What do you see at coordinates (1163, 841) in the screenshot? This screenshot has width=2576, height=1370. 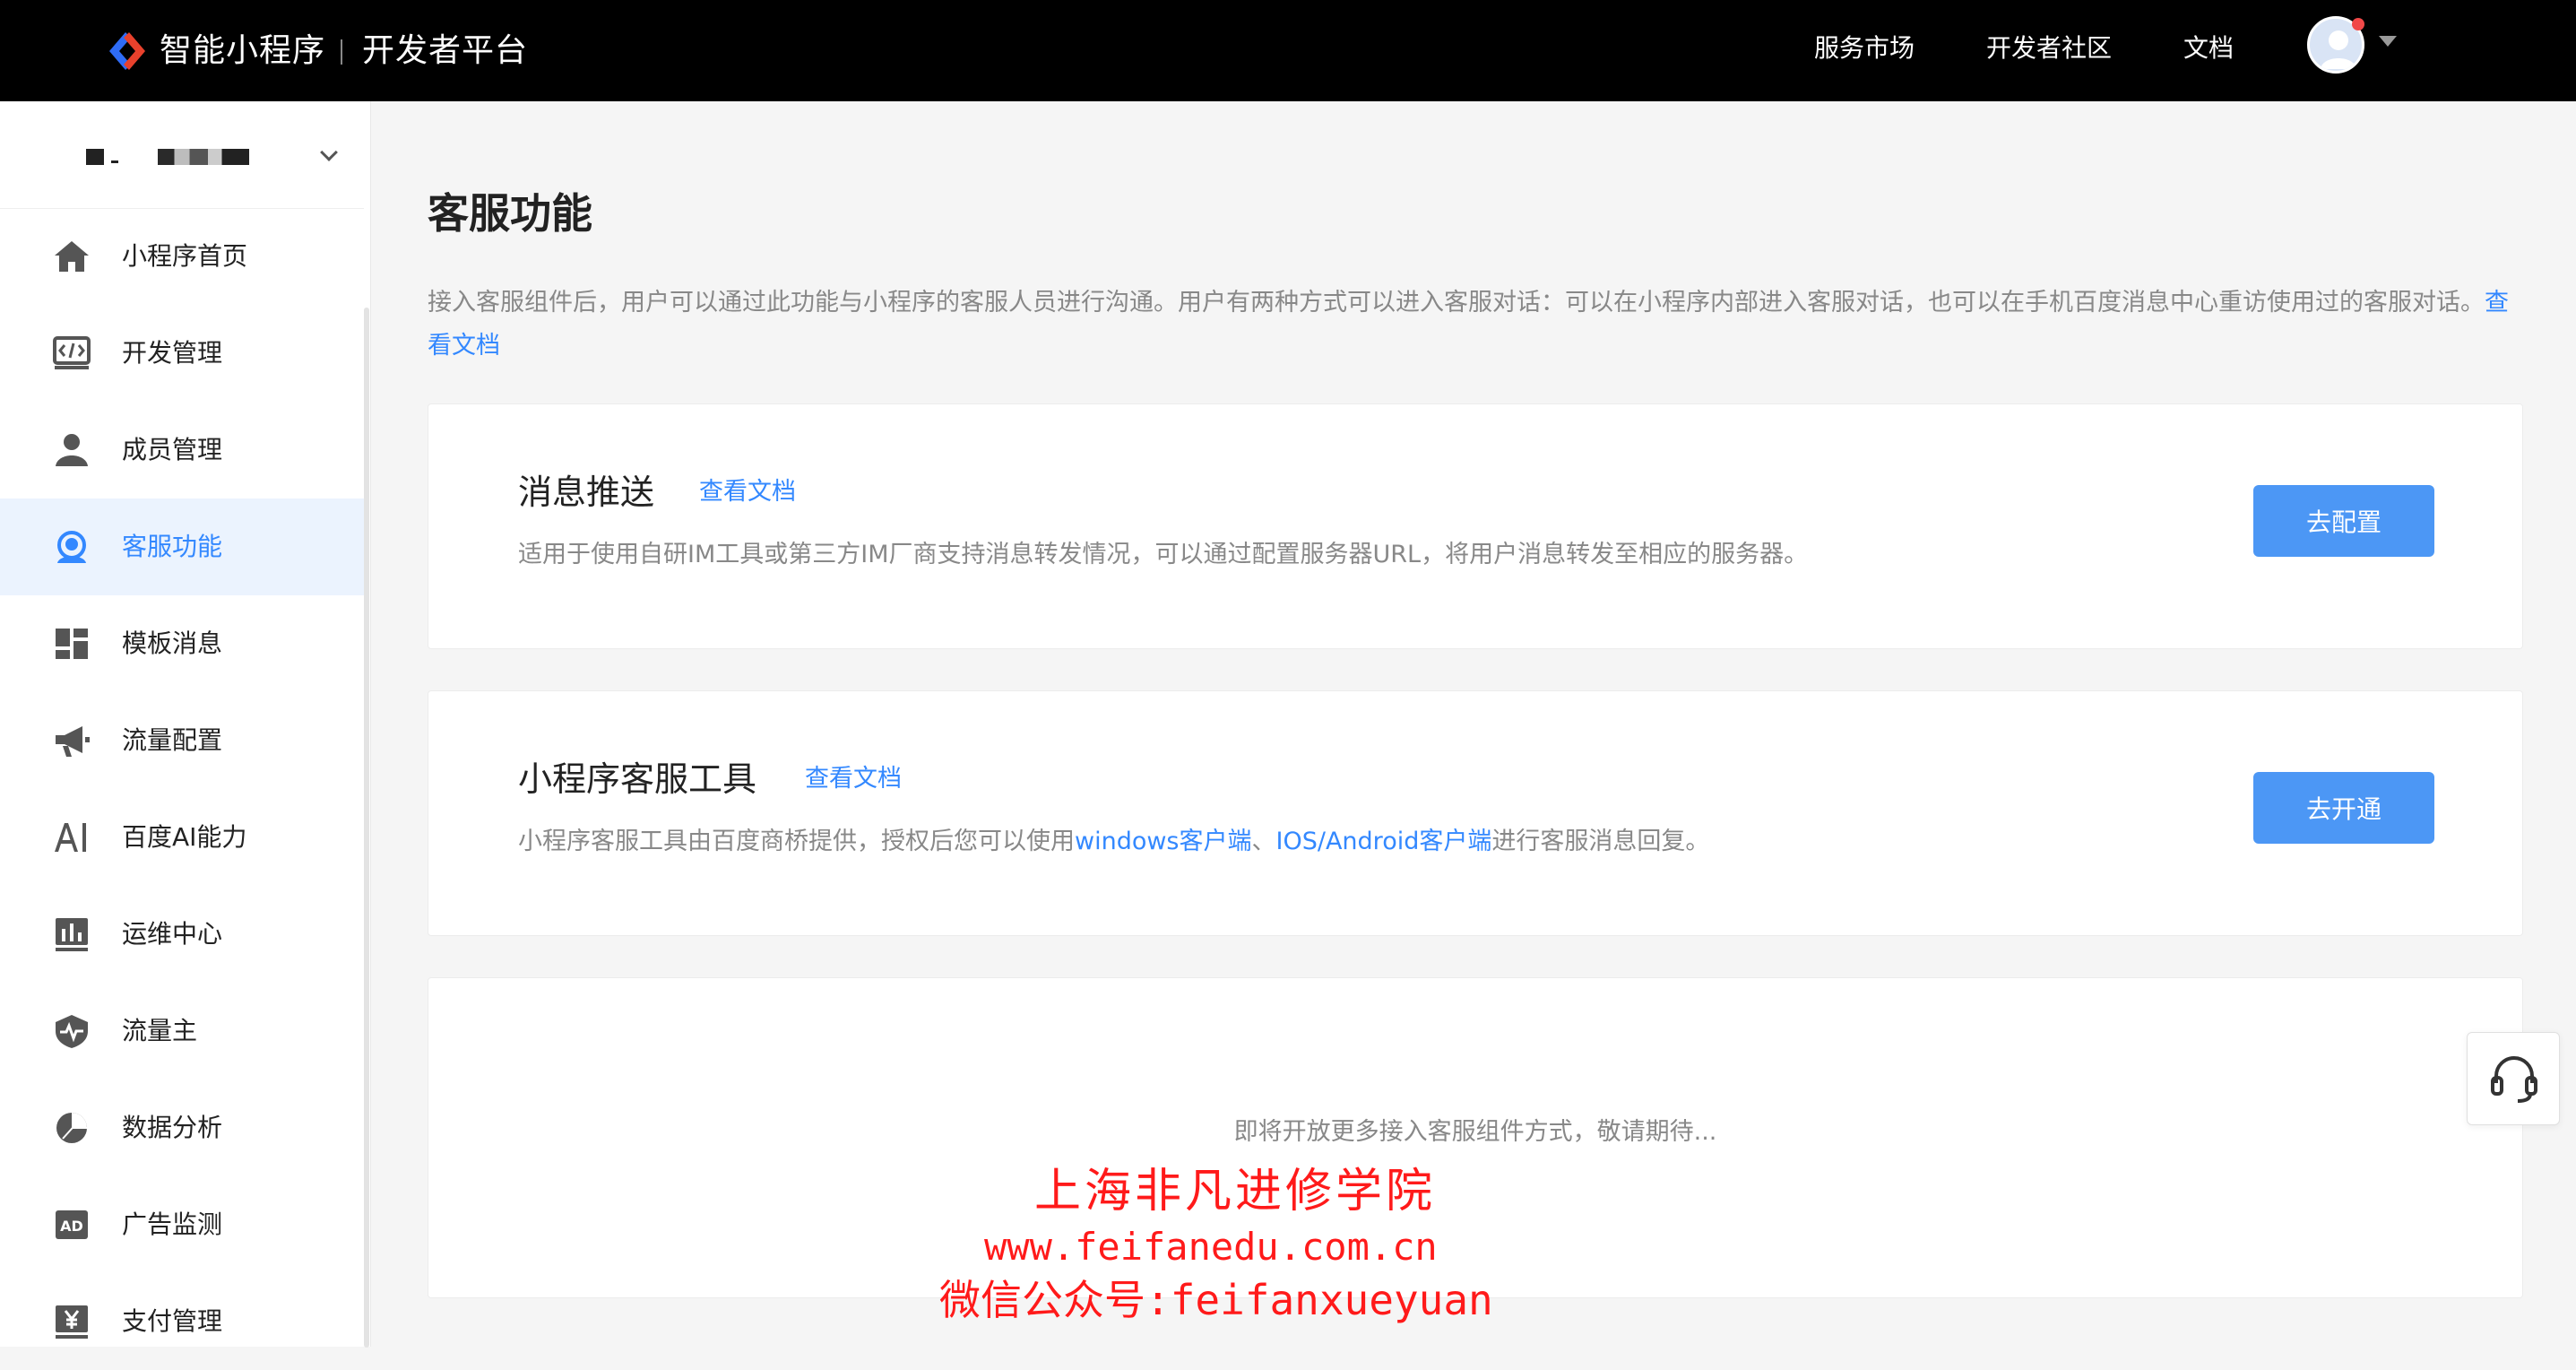 I see `windows-client-link: windows客户端` at bounding box center [1163, 841].